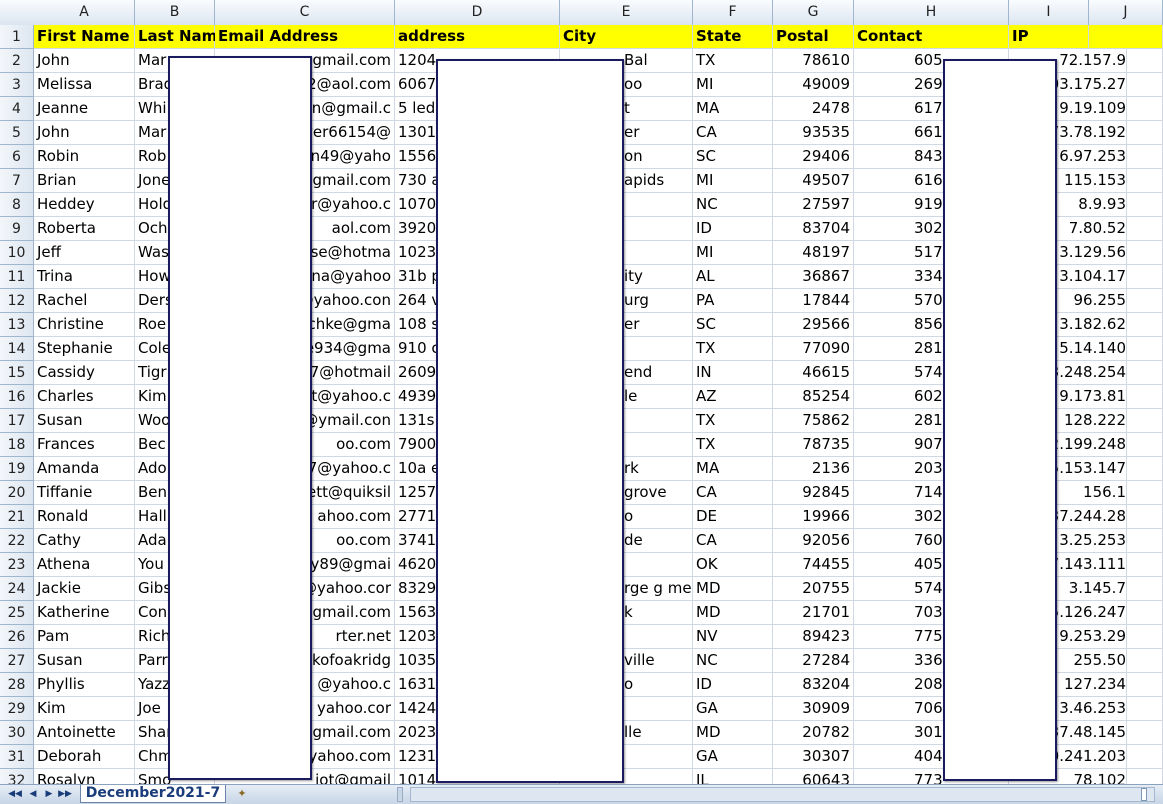 This screenshot has height=804, width=1163. Describe the element at coordinates (1126, 12) in the screenshot. I see `column-header-j: J` at that location.